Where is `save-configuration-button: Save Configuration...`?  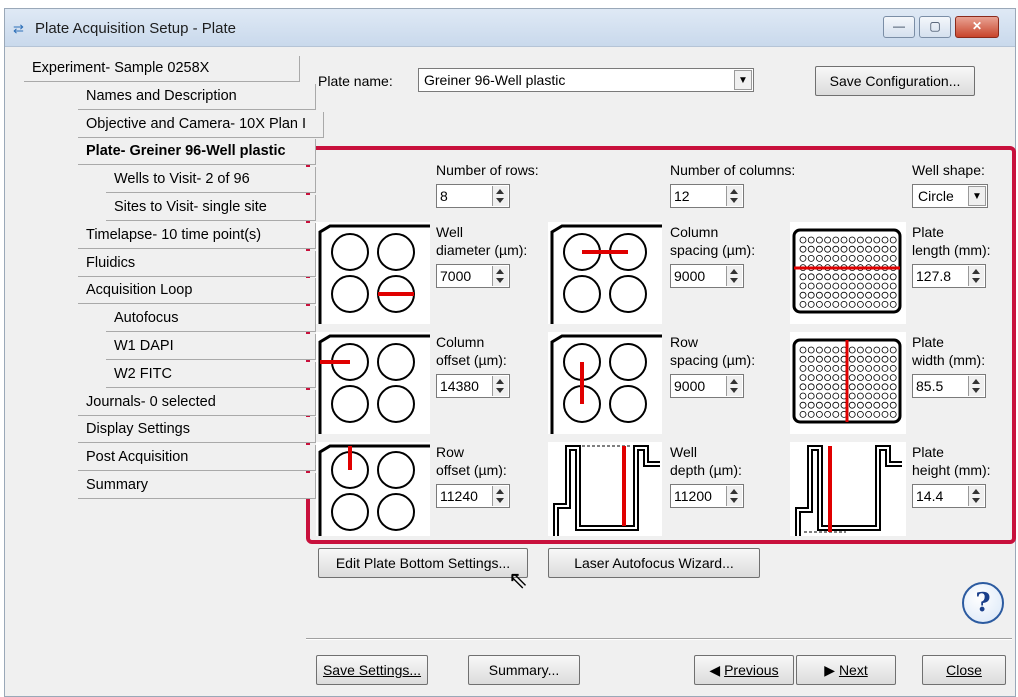
save-configuration-button: Save Configuration... is located at coordinates (895, 81).